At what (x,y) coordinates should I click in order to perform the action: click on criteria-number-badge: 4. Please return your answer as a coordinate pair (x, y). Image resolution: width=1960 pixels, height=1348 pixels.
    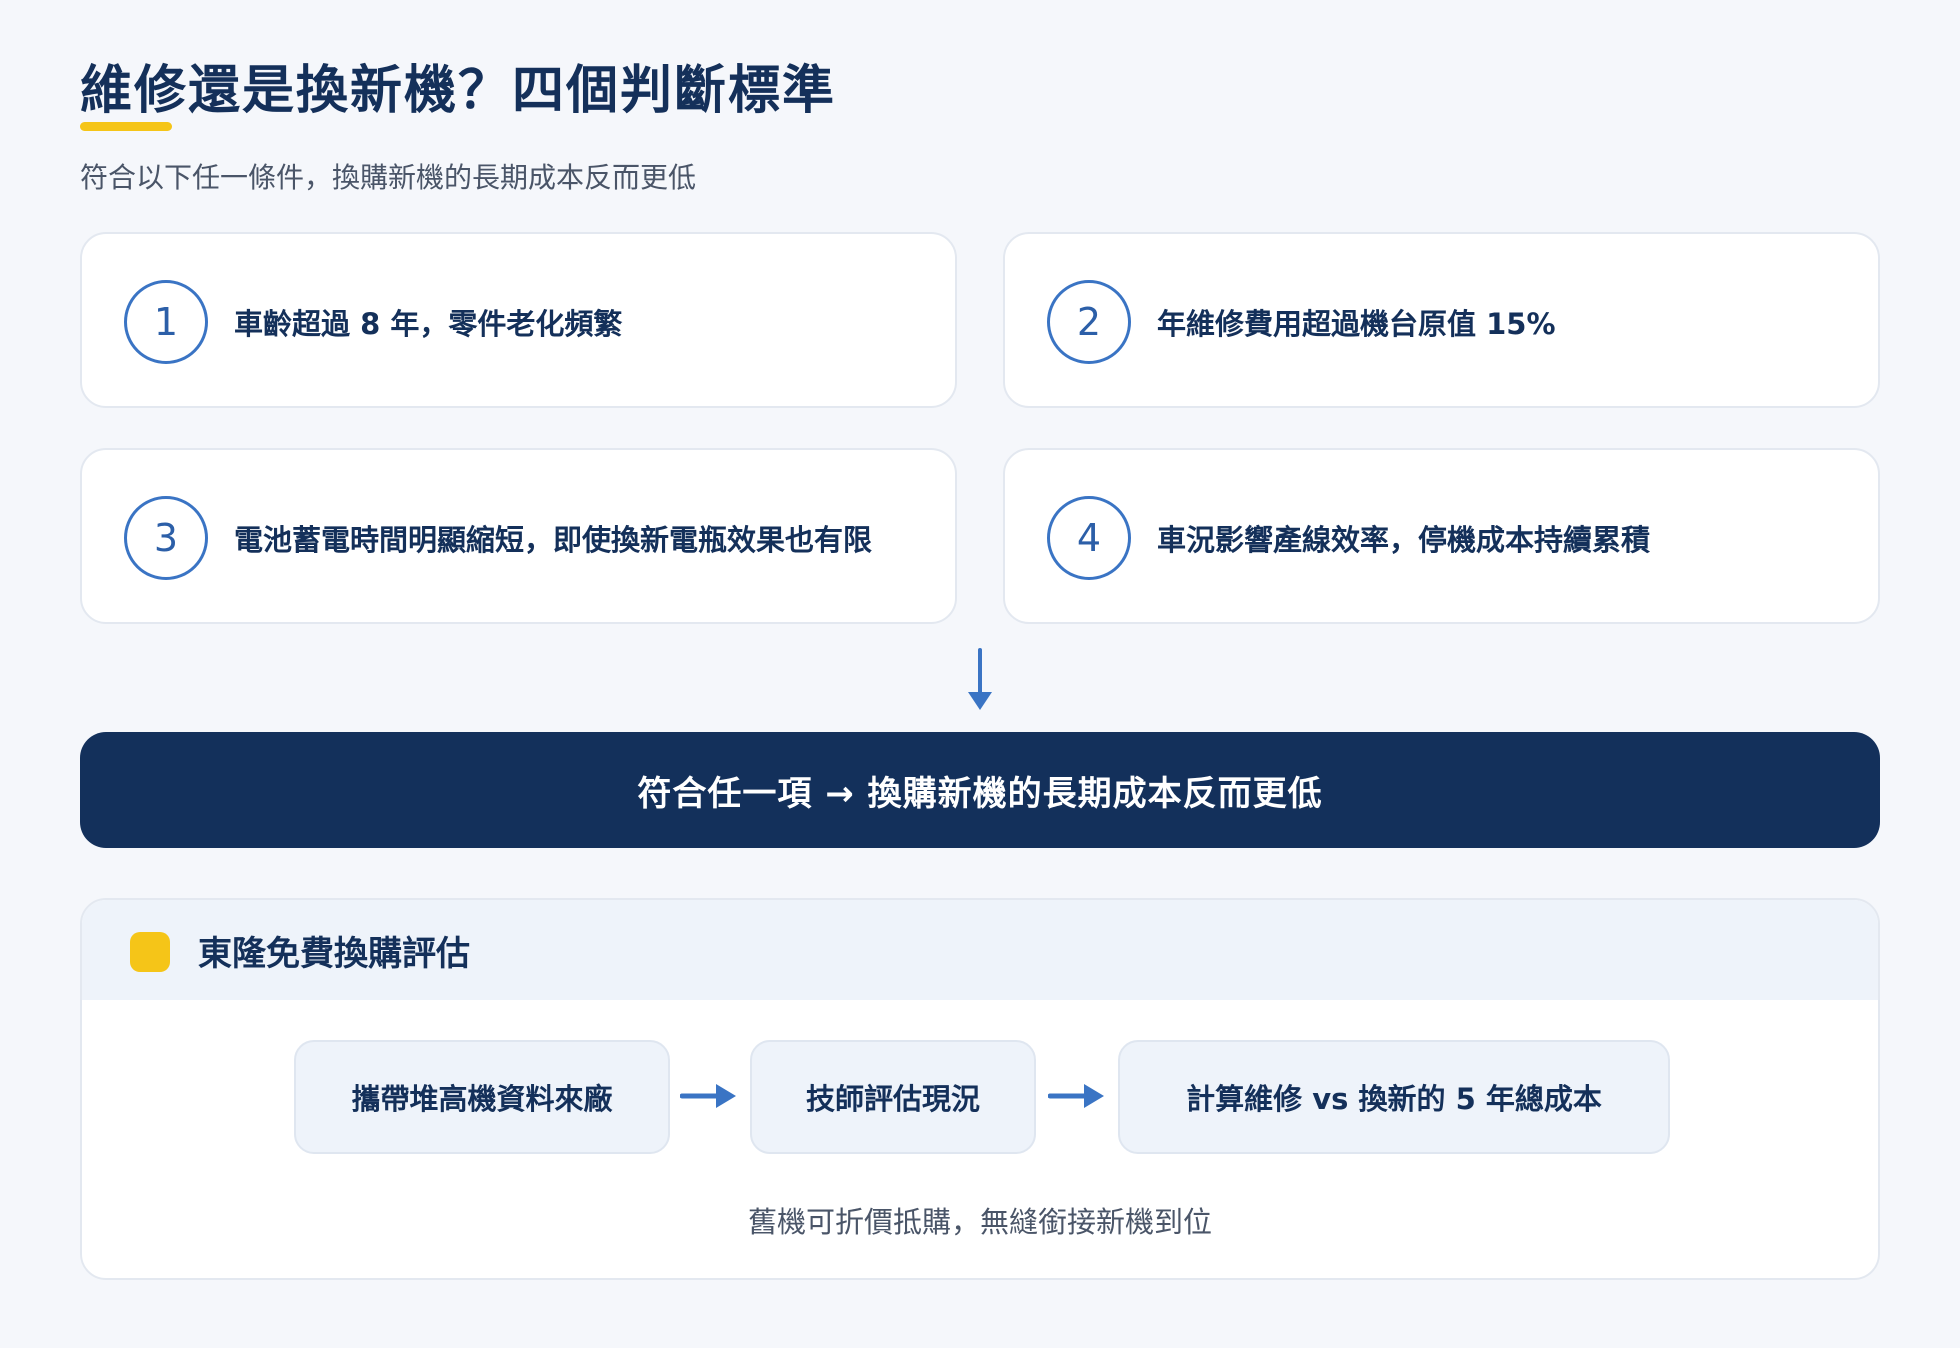
    Looking at the image, I should click on (1089, 538).